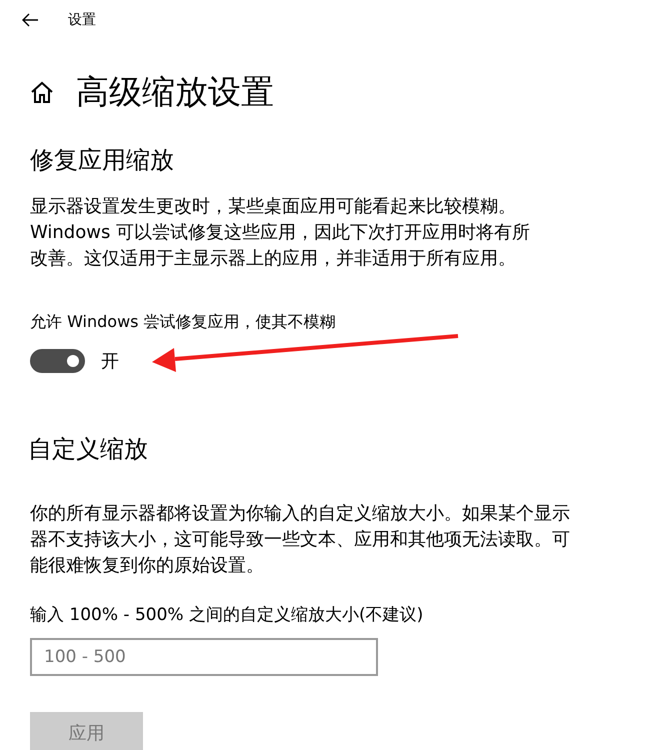  What do you see at coordinates (110, 361) in the screenshot?
I see `toggle-state: 开` at bounding box center [110, 361].